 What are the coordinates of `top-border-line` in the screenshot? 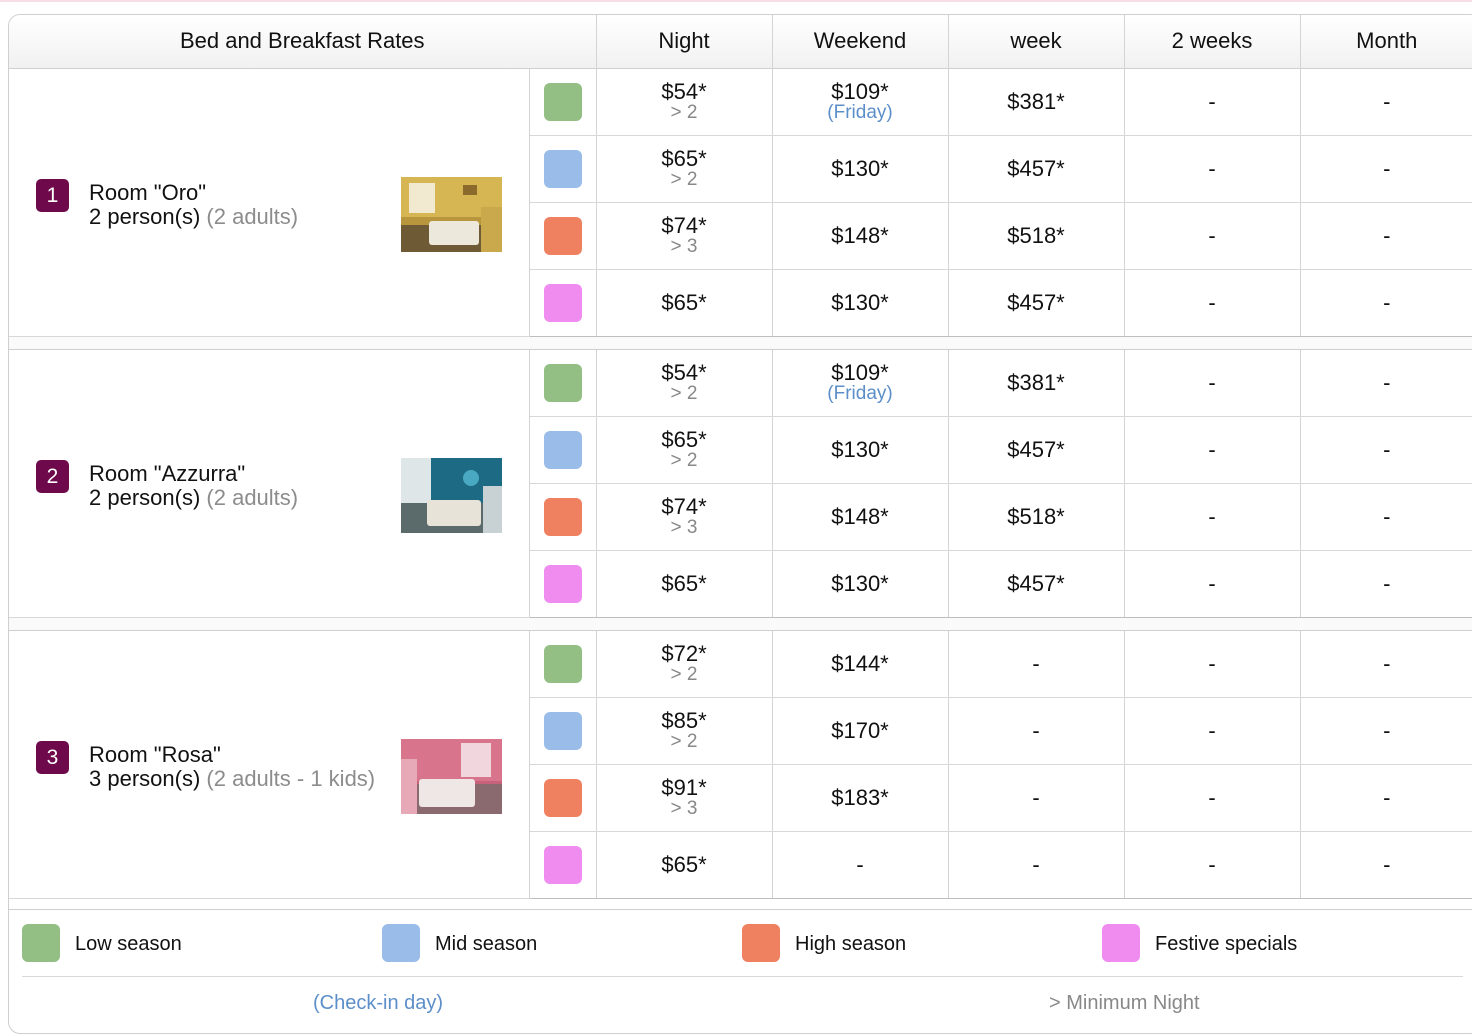 It's located at (736, 1).